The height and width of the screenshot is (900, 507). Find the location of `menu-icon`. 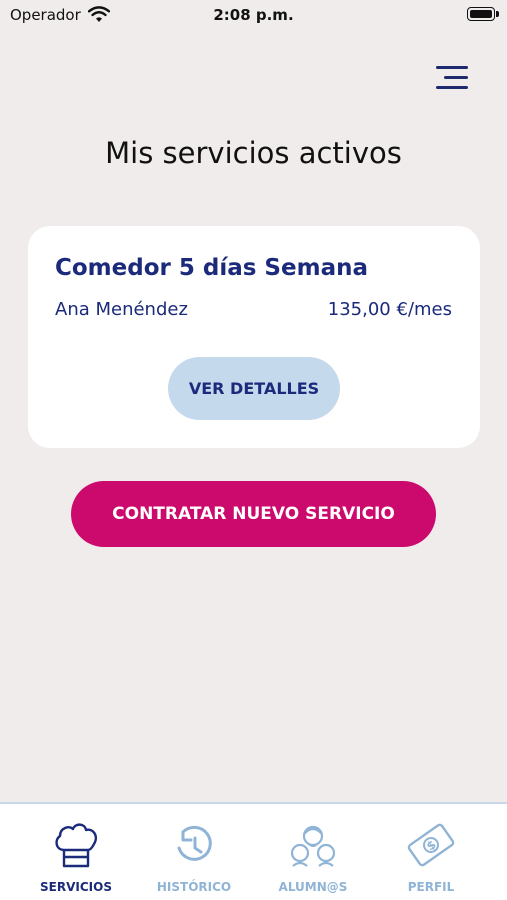

menu-icon is located at coordinates (452, 78).